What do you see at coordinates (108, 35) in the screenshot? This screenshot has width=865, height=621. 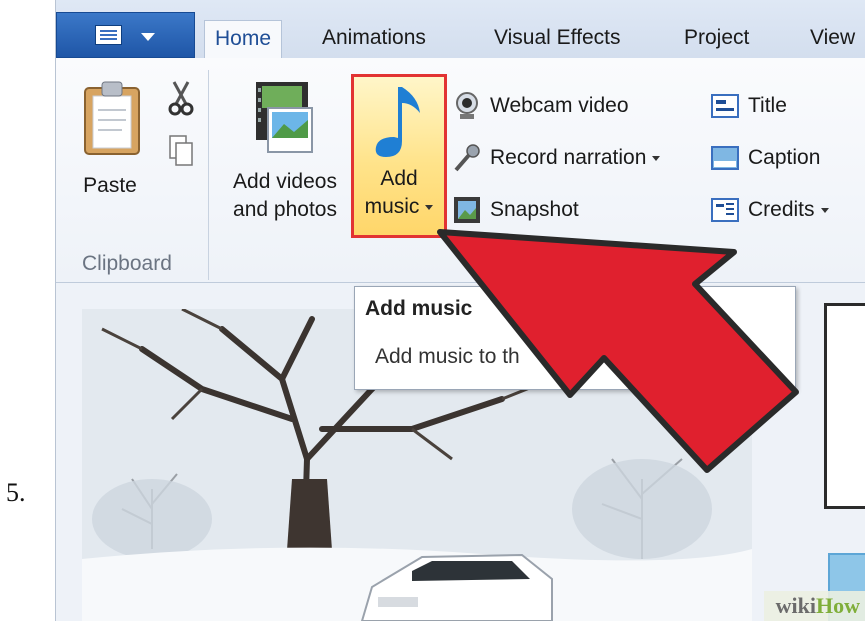 I see `document-icon` at bounding box center [108, 35].